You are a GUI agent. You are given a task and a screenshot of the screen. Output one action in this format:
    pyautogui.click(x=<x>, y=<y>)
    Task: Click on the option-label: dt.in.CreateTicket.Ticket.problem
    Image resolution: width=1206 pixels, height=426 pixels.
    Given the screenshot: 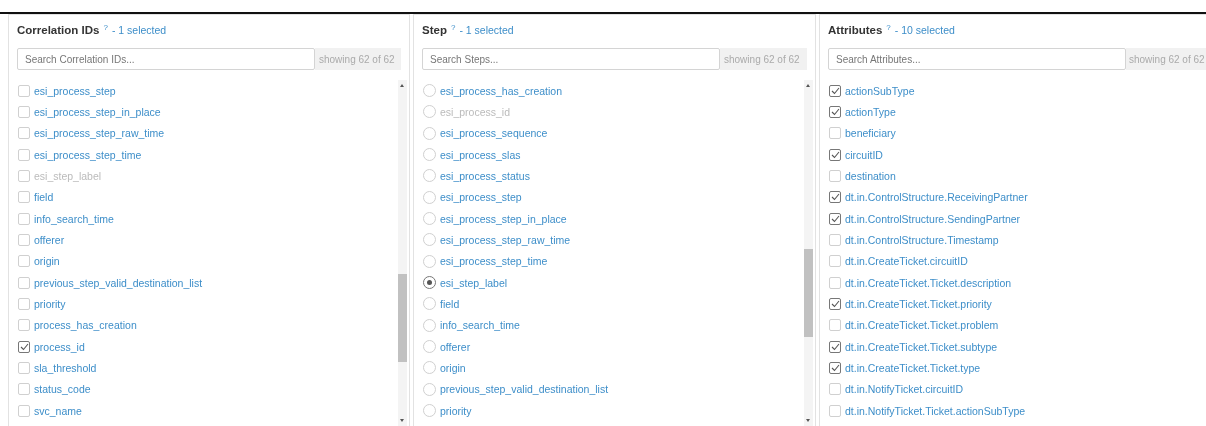 What is the action you would take?
    pyautogui.click(x=922, y=325)
    